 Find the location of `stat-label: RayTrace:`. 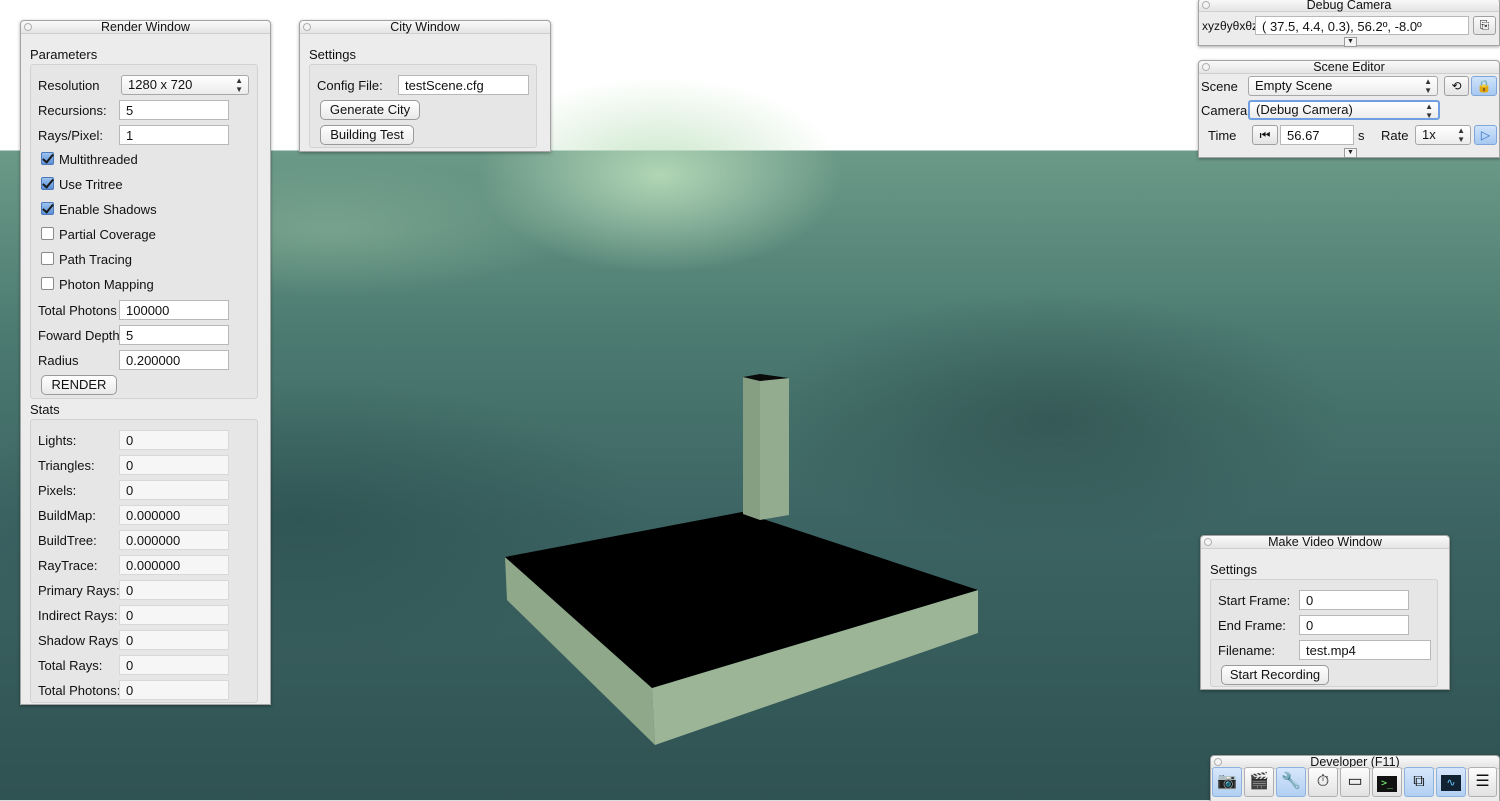

stat-label: RayTrace: is located at coordinates (68, 565).